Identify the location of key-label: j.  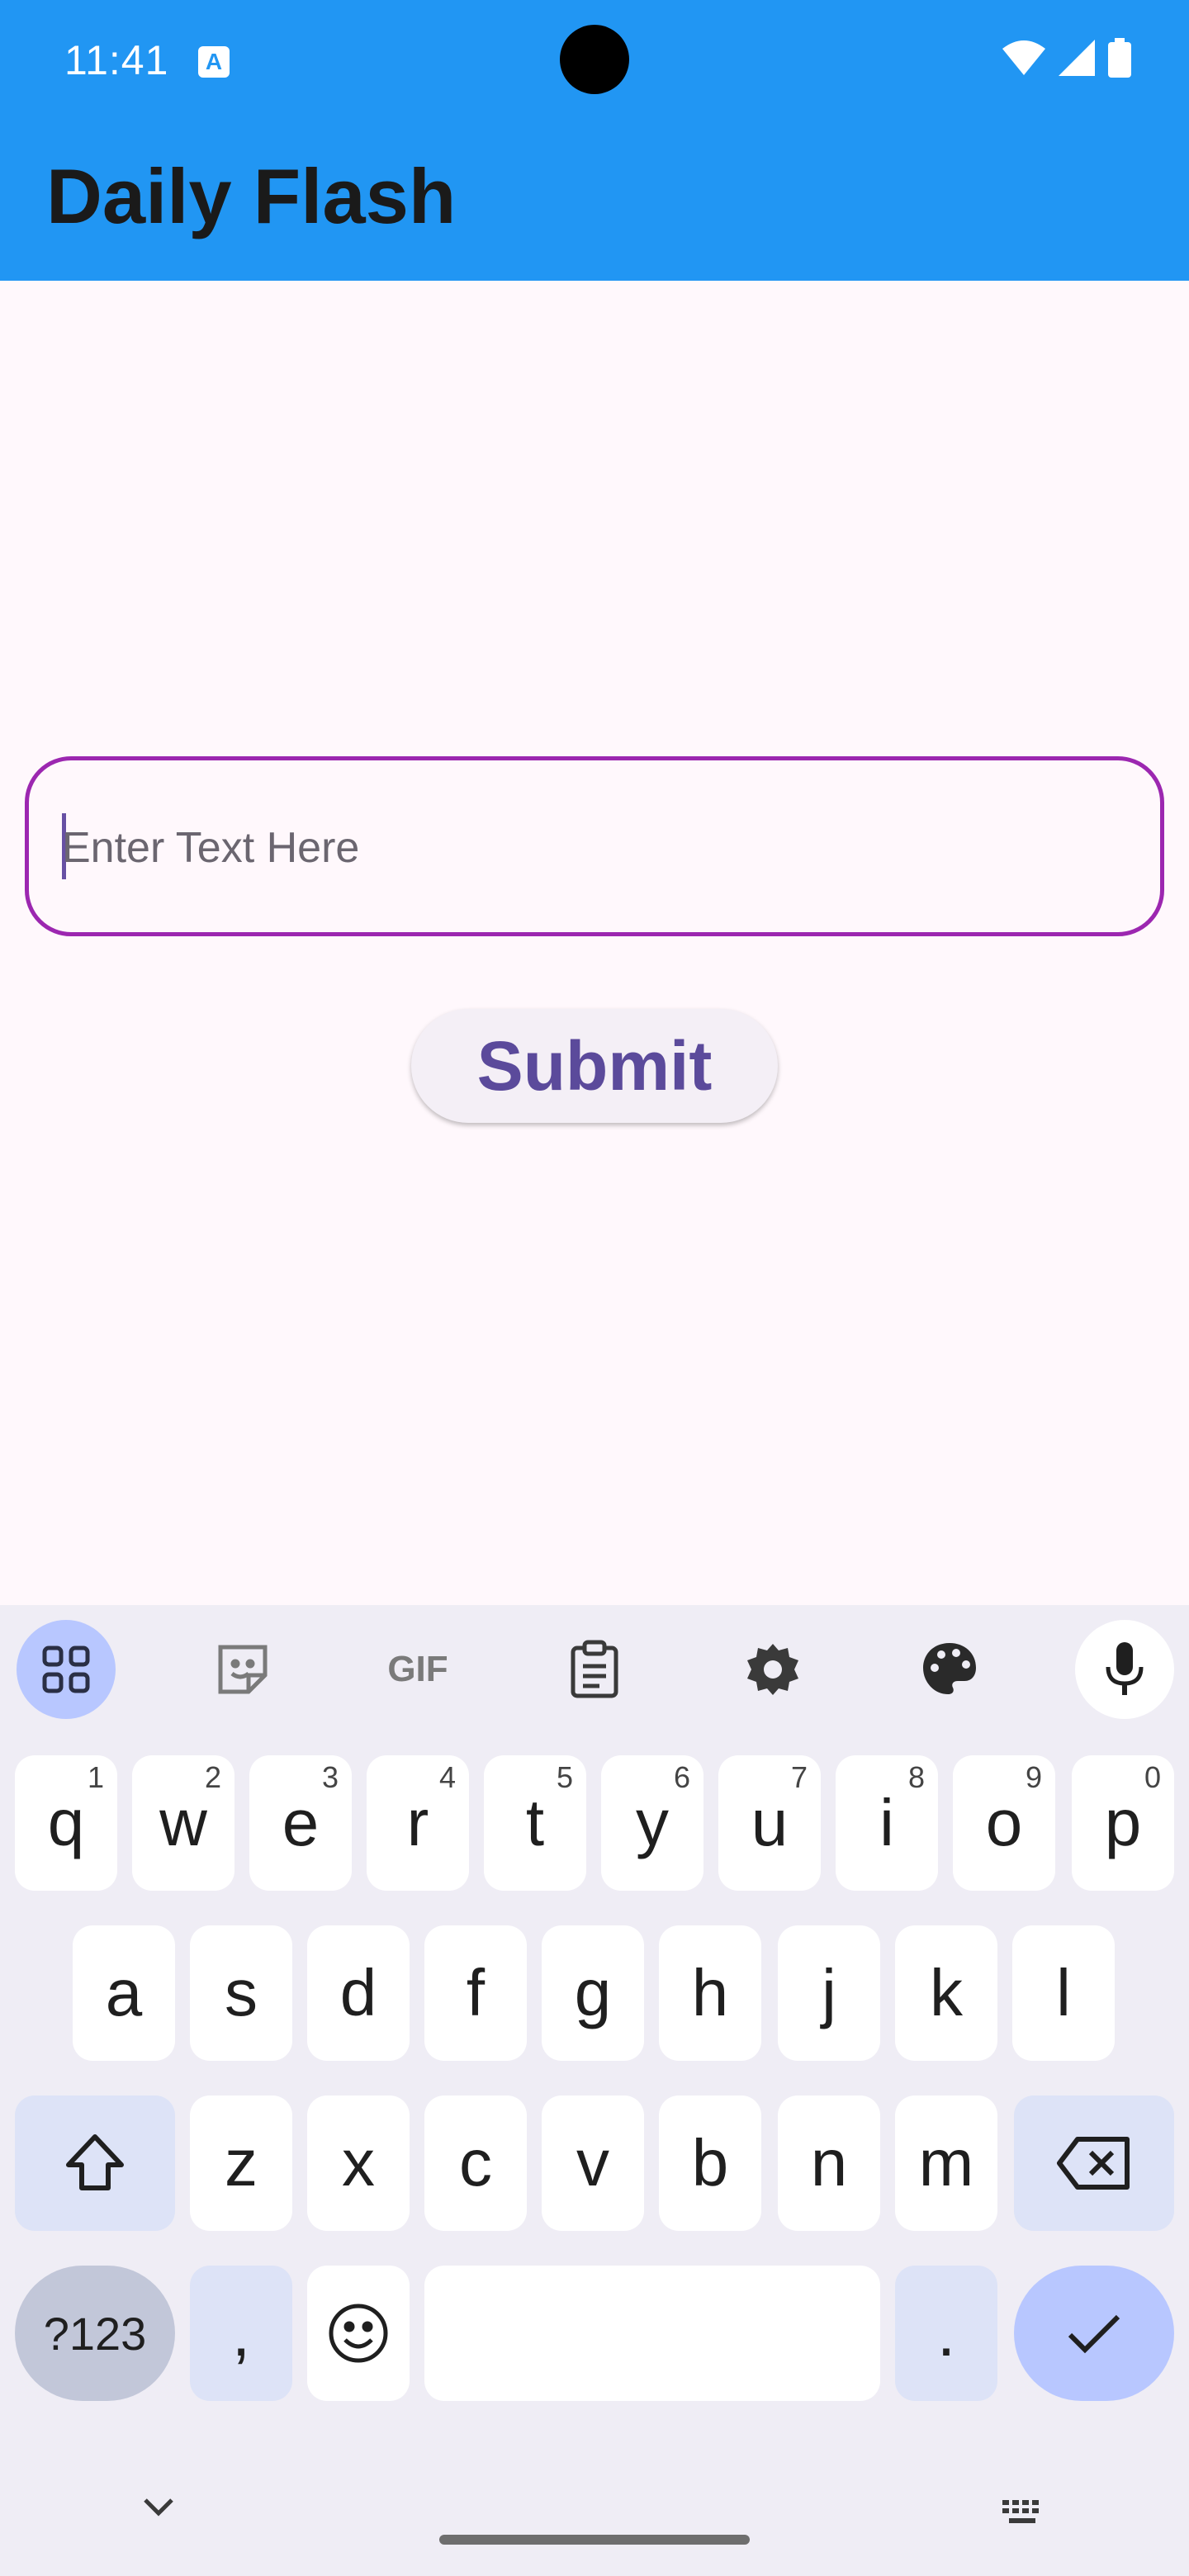
(829, 1992).